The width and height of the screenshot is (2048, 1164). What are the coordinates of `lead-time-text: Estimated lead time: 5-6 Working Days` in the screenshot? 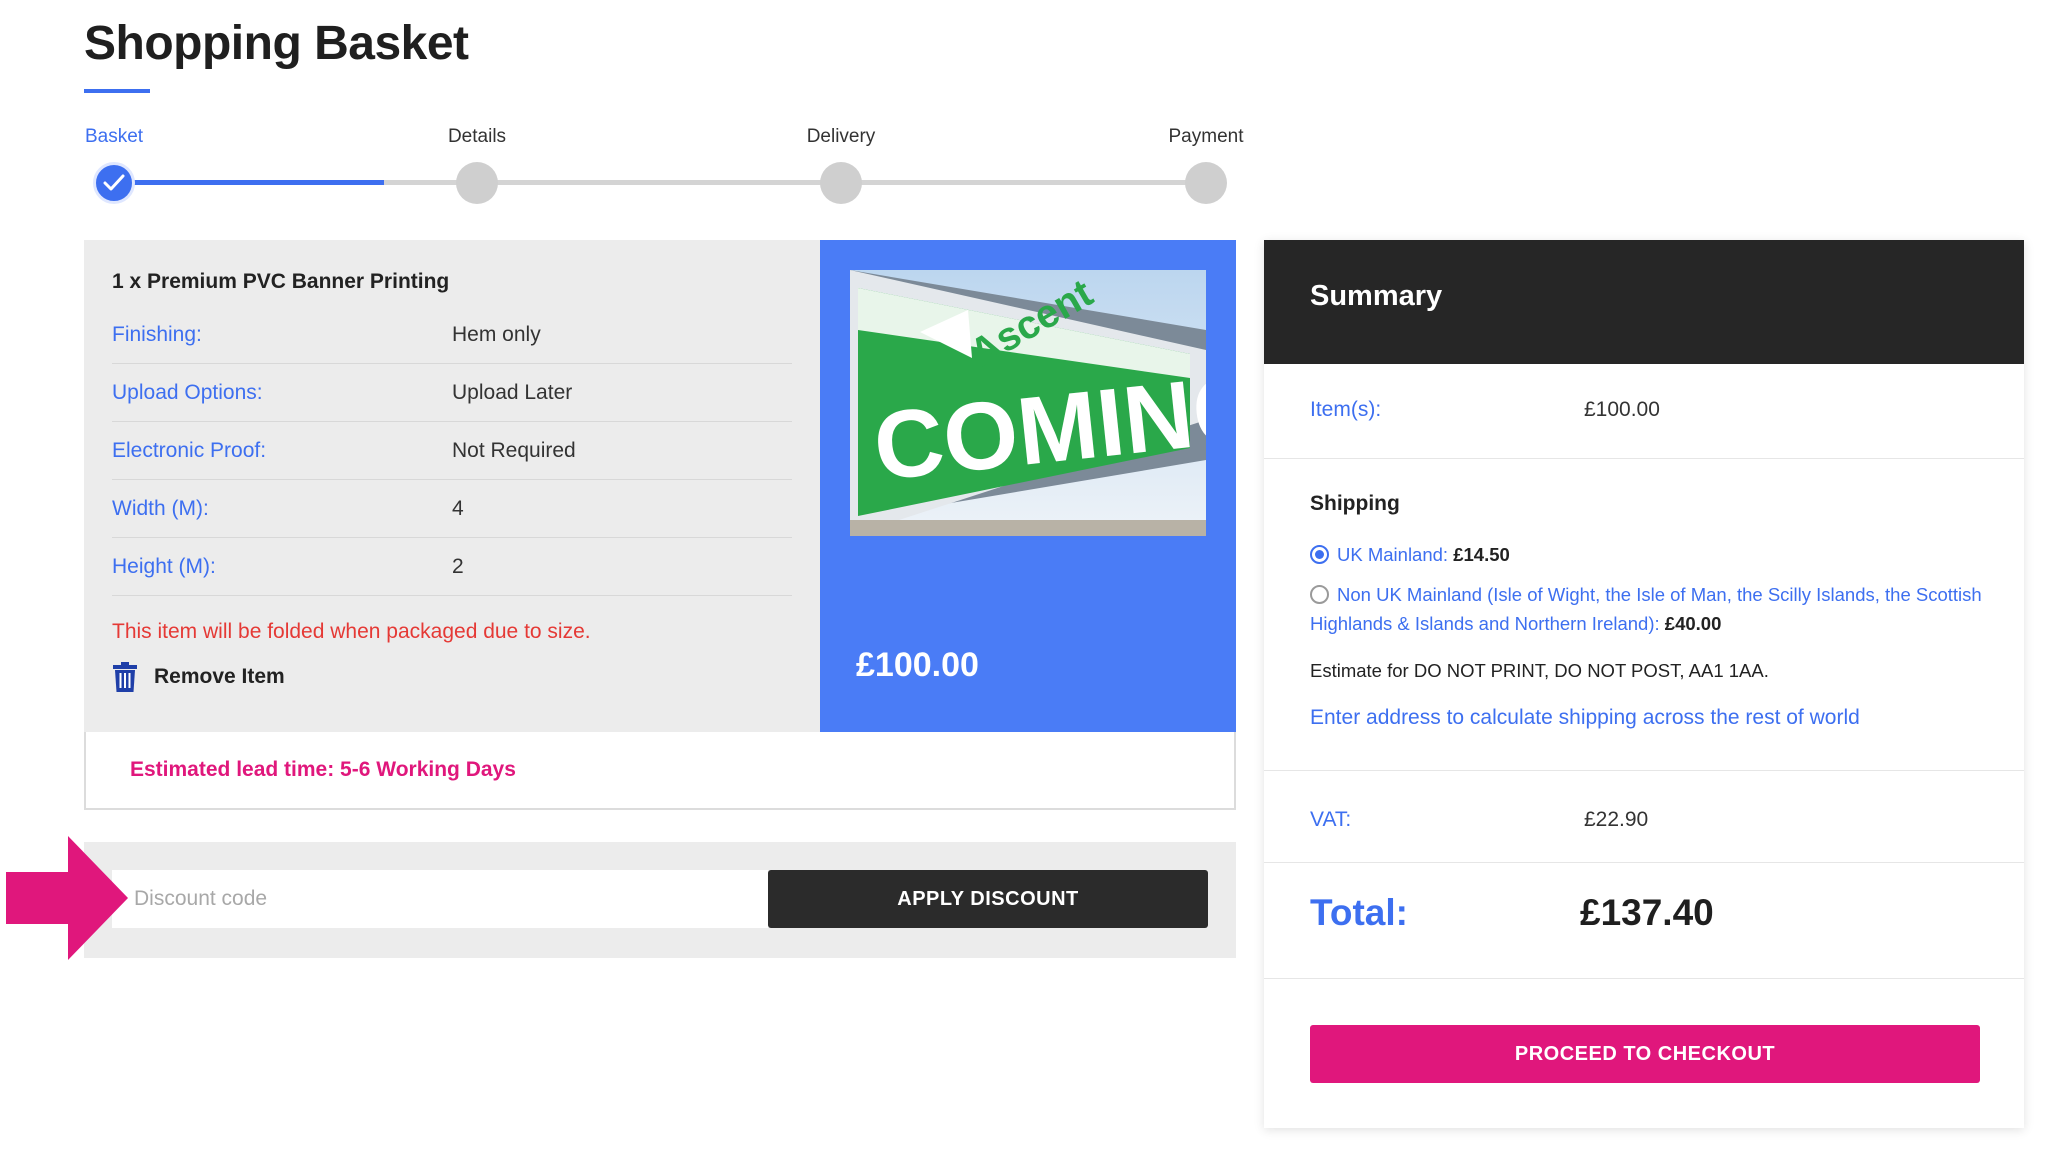 It's located at (323, 769).